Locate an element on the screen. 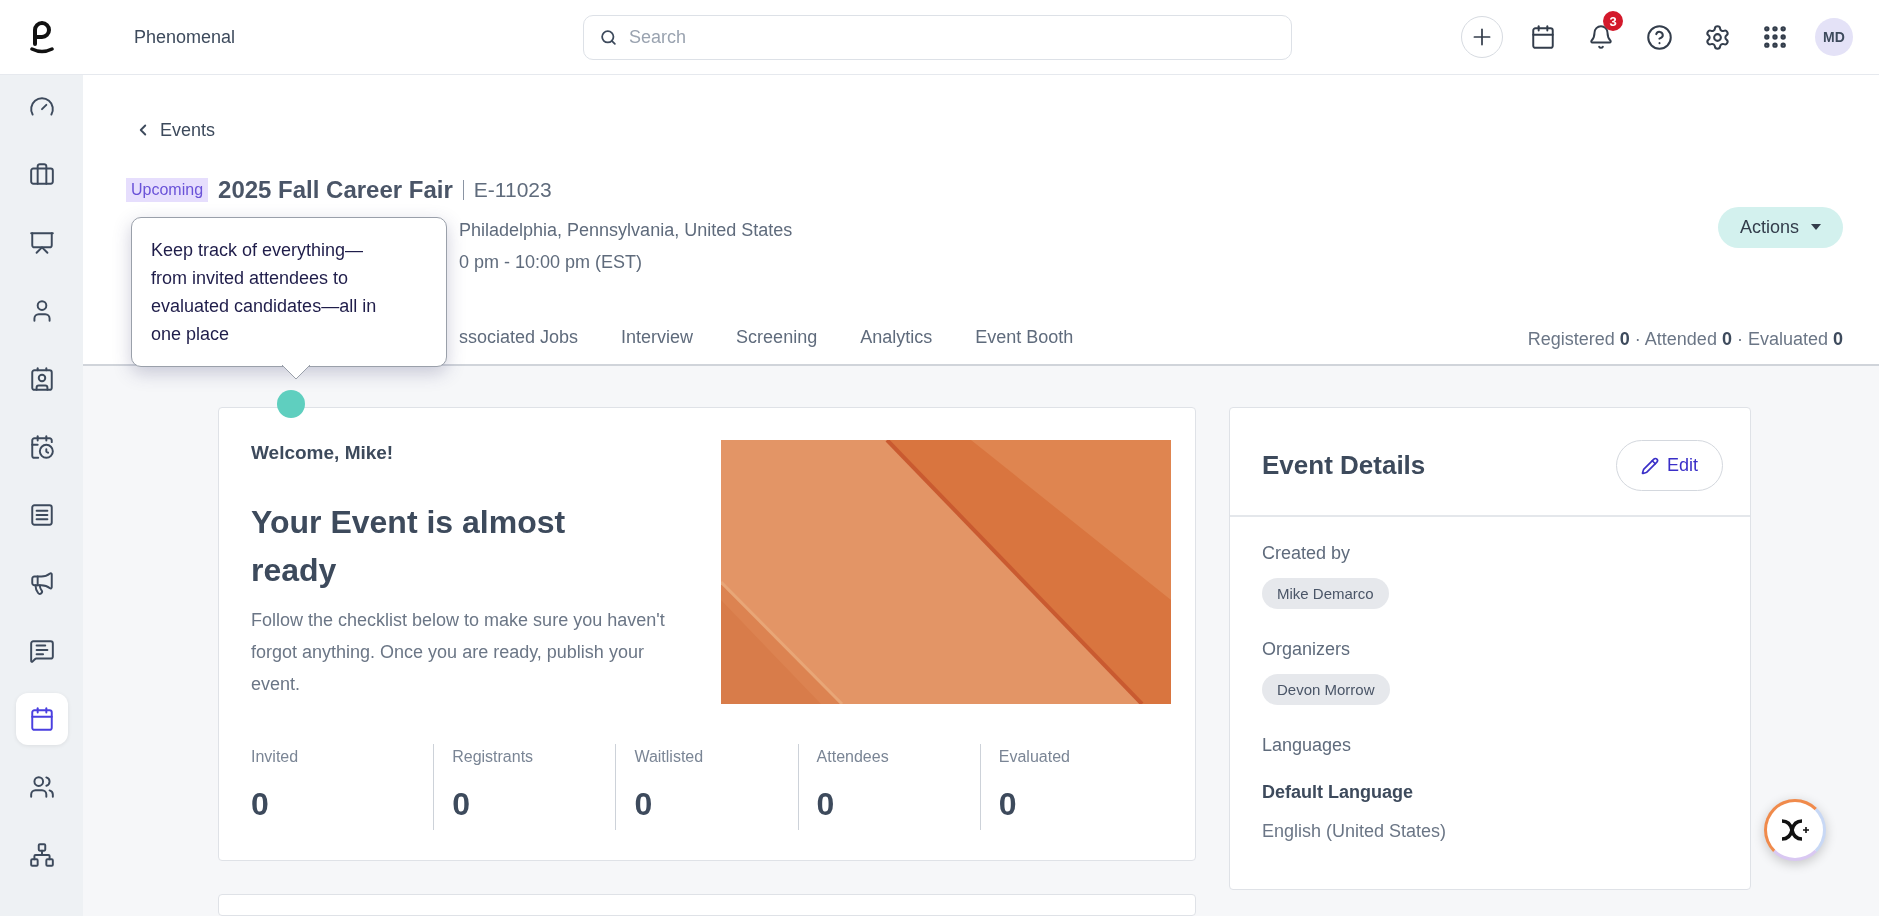  tab: Screening is located at coordinates (777, 339).